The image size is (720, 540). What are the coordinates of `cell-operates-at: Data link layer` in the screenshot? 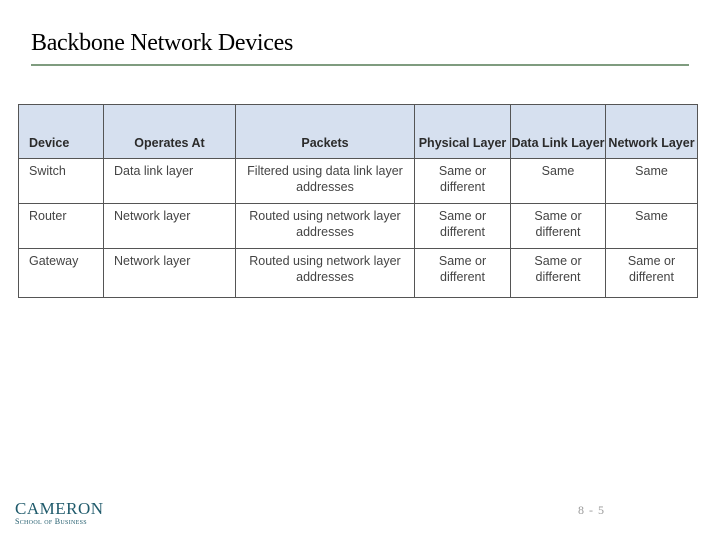 It's located at (169, 181).